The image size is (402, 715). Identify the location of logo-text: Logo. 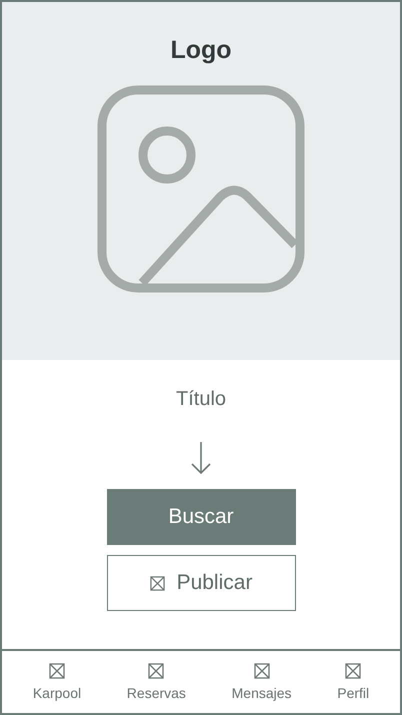
(201, 50).